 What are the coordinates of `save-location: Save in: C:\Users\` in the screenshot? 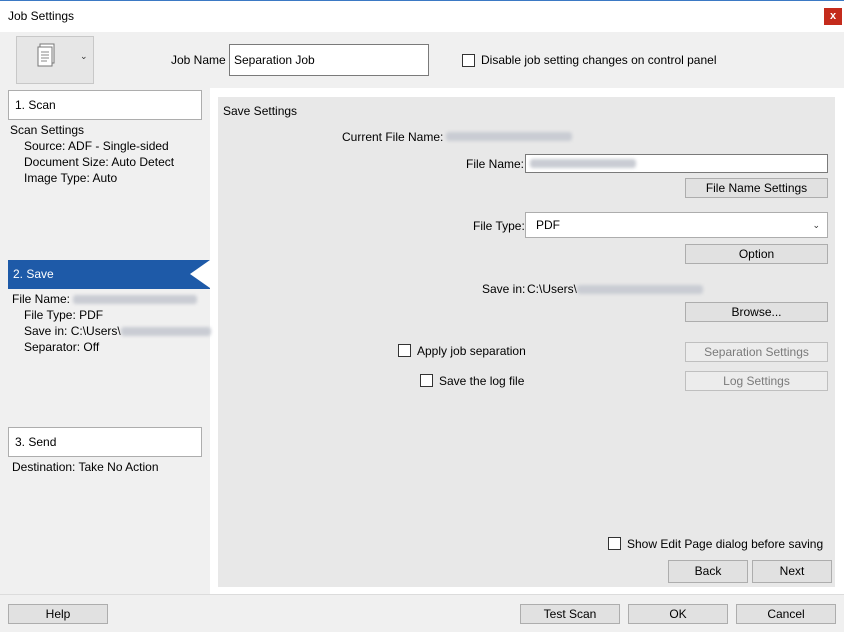 It's located at (117, 331).